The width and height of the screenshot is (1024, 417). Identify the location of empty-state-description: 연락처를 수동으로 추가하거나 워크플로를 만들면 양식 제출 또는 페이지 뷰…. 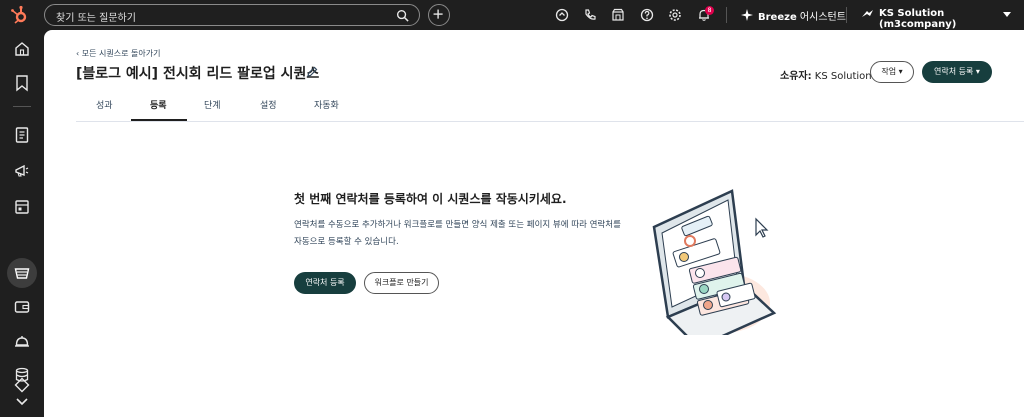
(457, 233).